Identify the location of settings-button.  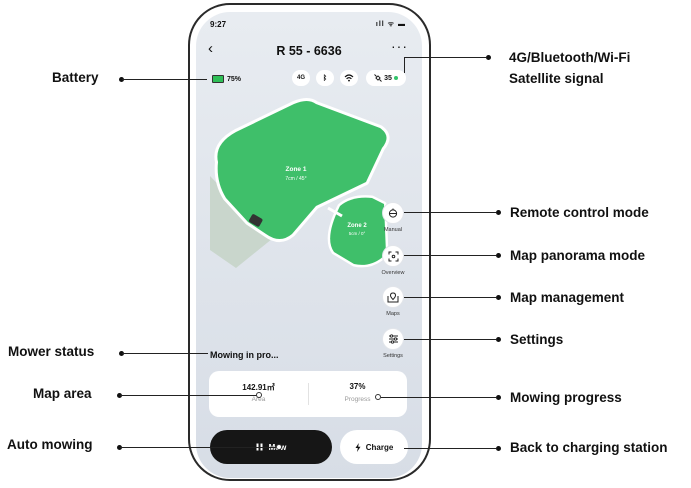
(393, 339).